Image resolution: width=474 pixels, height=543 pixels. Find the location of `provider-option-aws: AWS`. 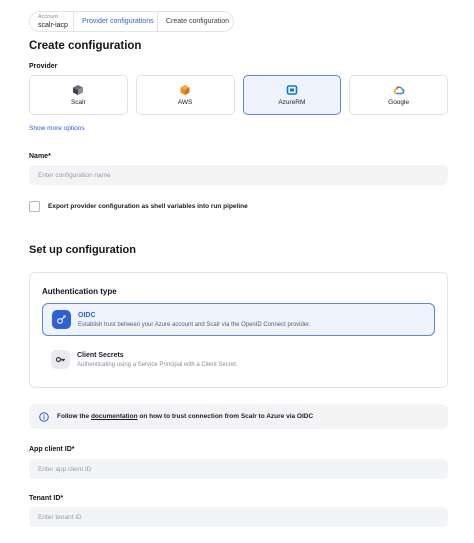

provider-option-aws: AWS is located at coordinates (185, 95).